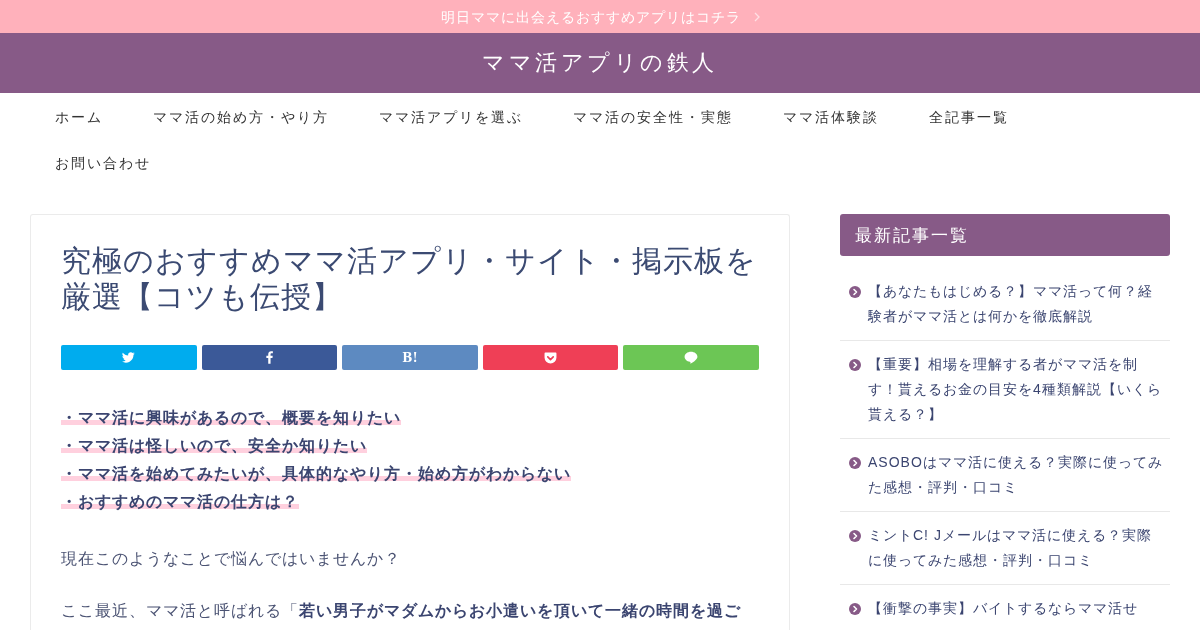  What do you see at coordinates (1017, 304) in the screenshot?
I see `post-link: 【あなたもはじめる？】ママ活って何？経験者がママ活とは何かを徹底解説` at bounding box center [1017, 304].